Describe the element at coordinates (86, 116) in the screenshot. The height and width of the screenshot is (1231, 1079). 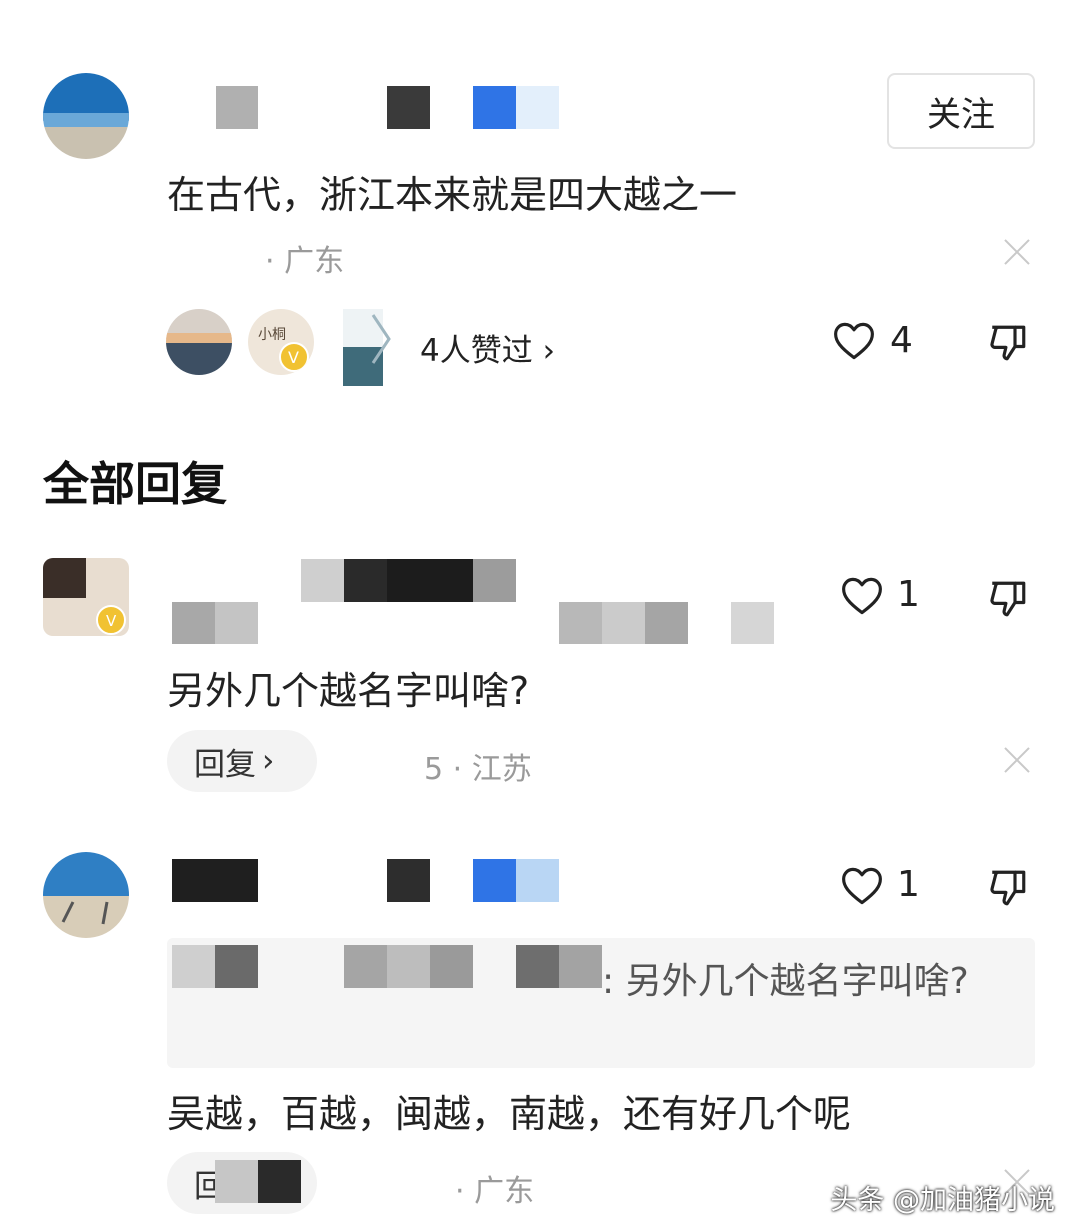
I see `author-avatar` at that location.